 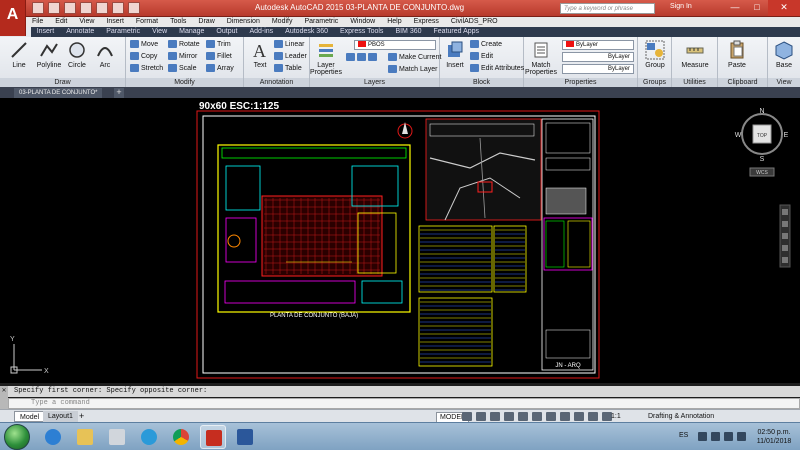 What do you see at coordinates (4, 397) in the screenshot?
I see `command-line-close-button: ✕` at bounding box center [4, 397].